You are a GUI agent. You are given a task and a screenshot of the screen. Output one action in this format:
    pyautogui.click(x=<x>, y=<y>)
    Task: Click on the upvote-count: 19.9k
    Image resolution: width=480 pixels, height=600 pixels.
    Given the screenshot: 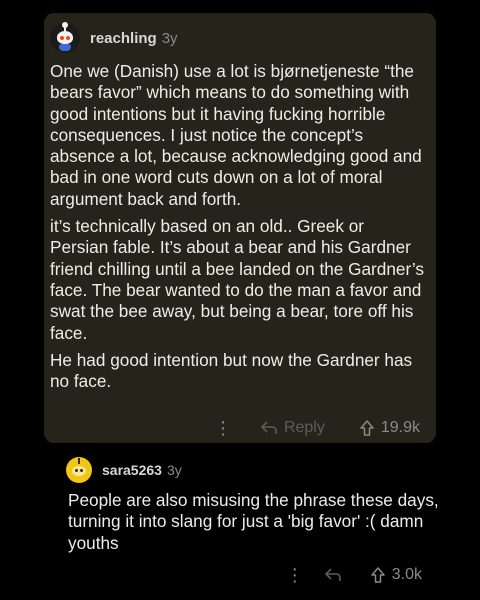 What is the action you would take?
    pyautogui.click(x=400, y=427)
    